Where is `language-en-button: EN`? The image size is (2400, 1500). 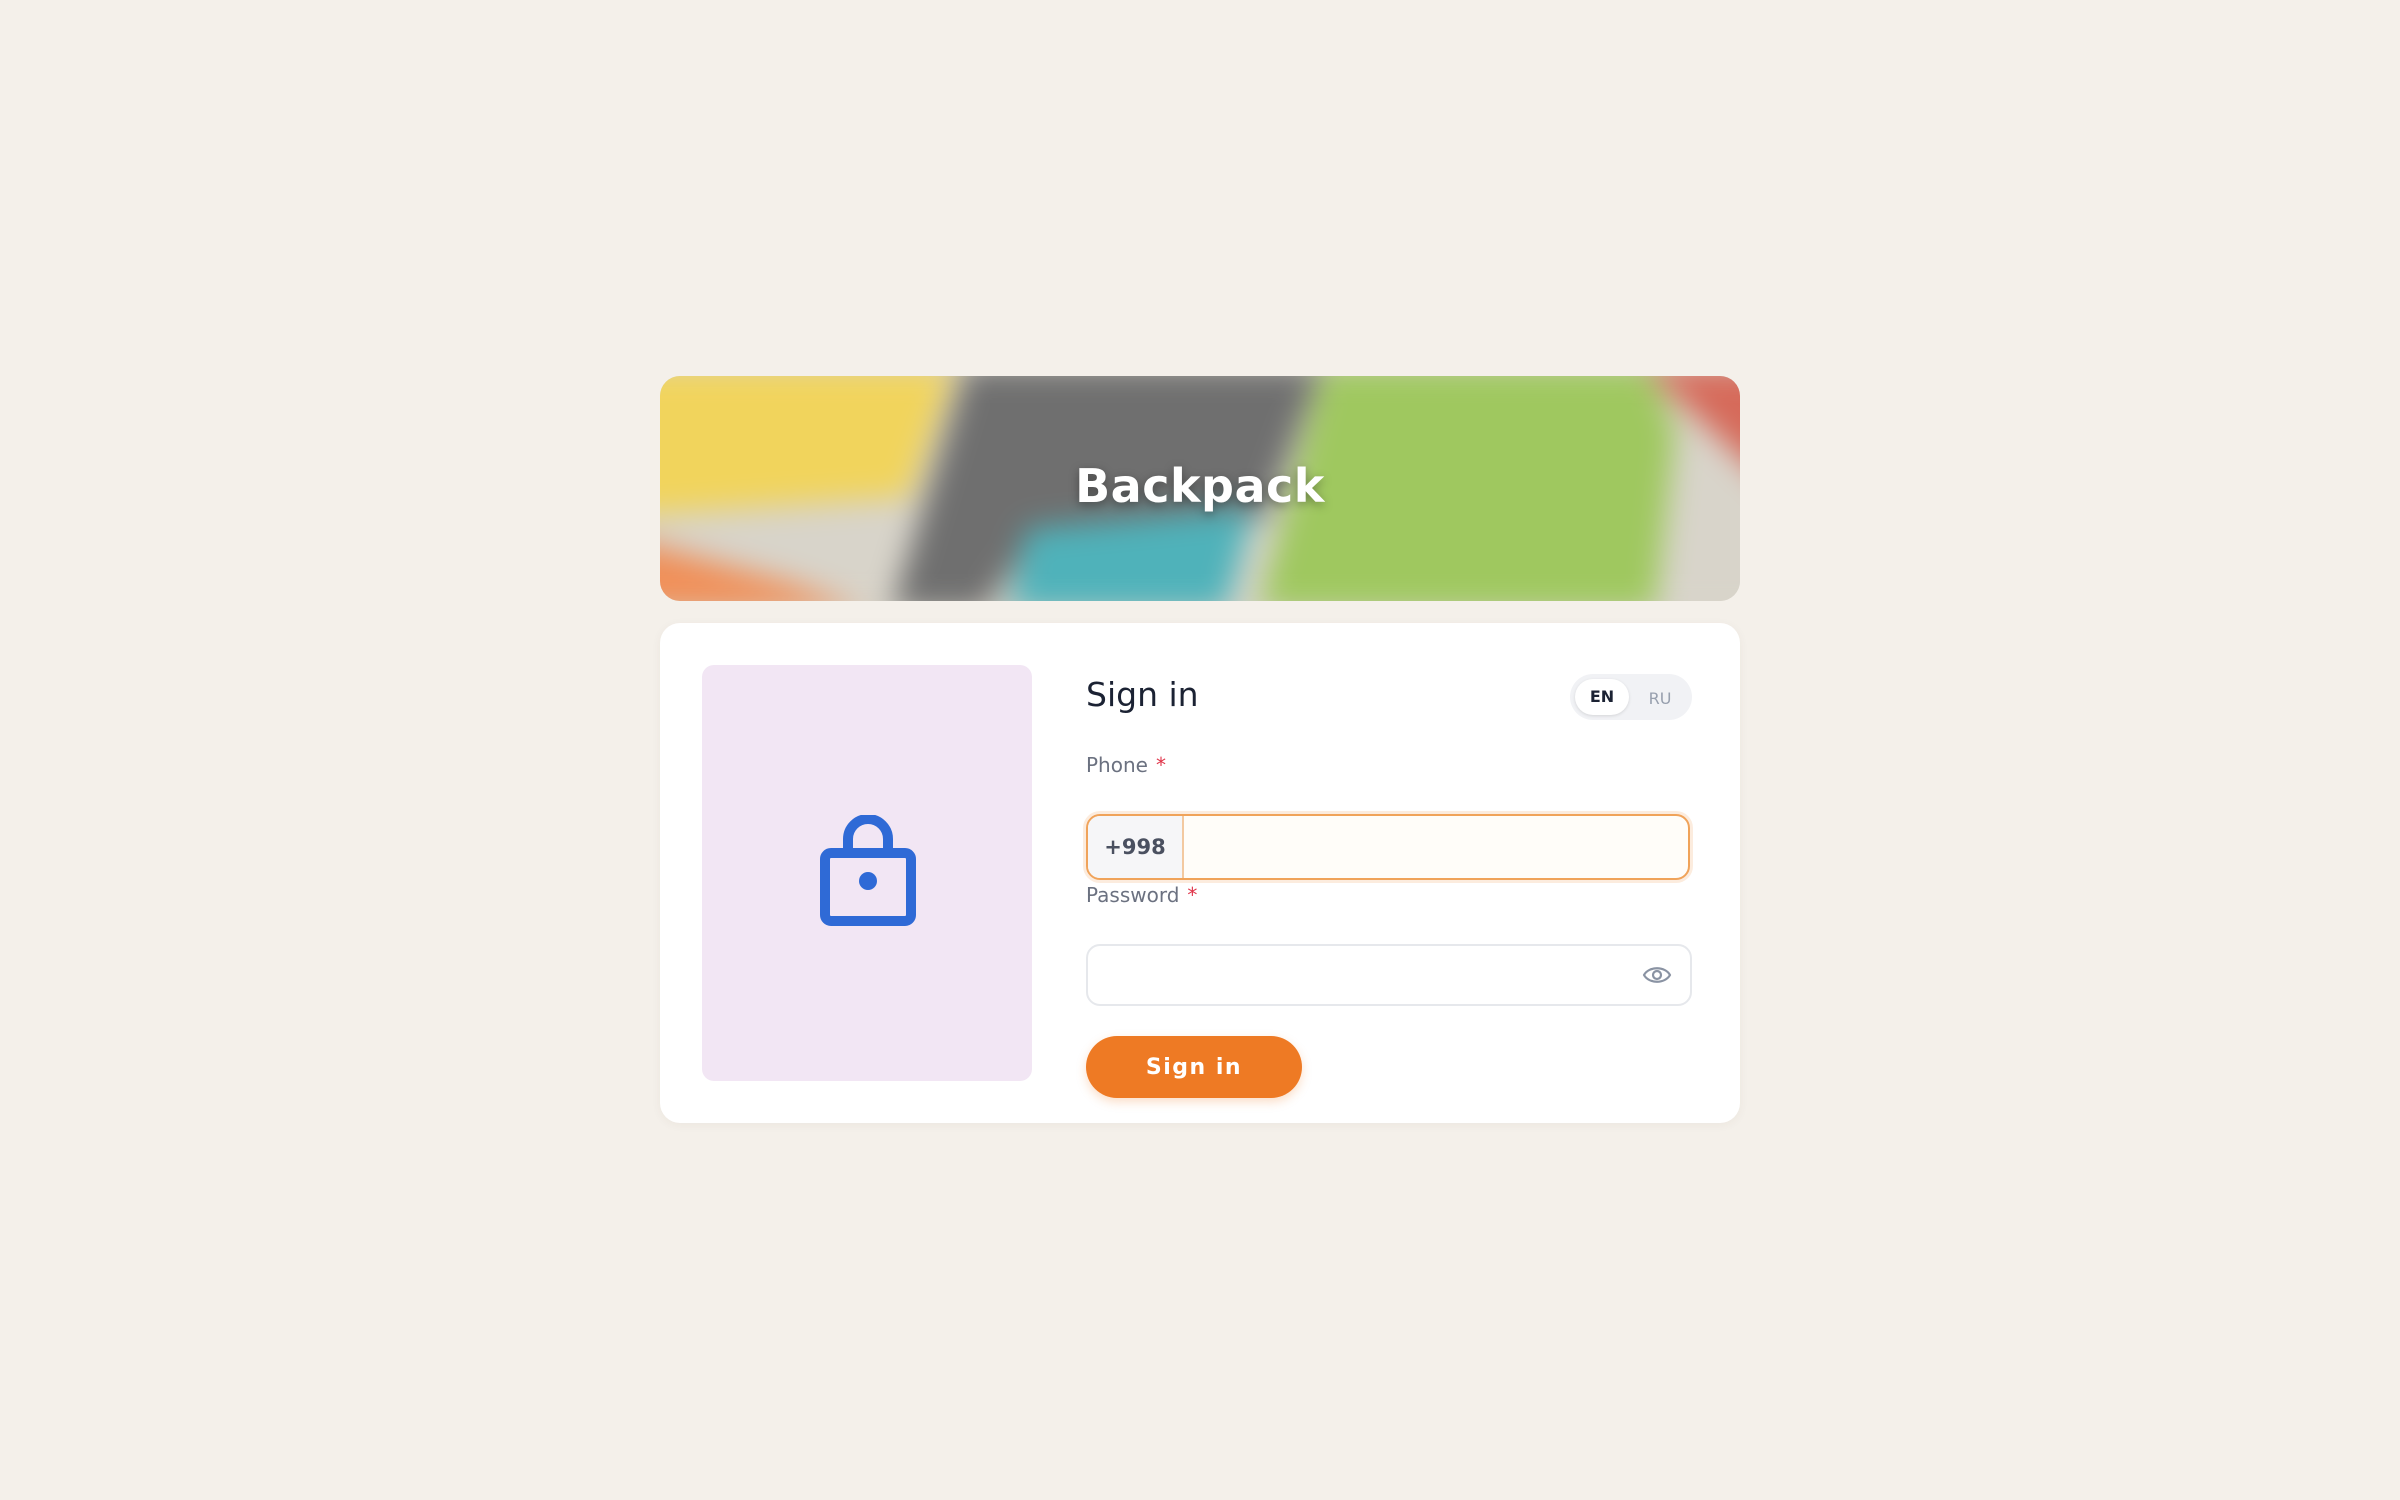 language-en-button: EN is located at coordinates (1602, 697).